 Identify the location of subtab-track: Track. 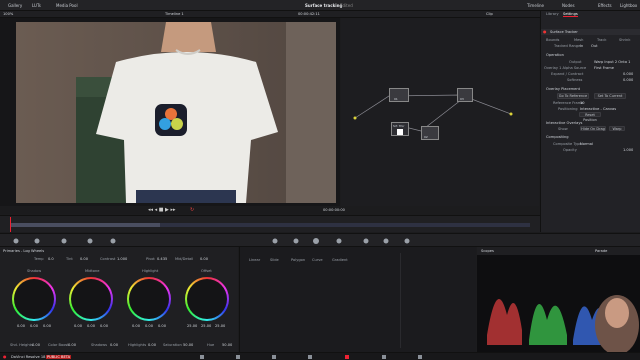
(601, 40).